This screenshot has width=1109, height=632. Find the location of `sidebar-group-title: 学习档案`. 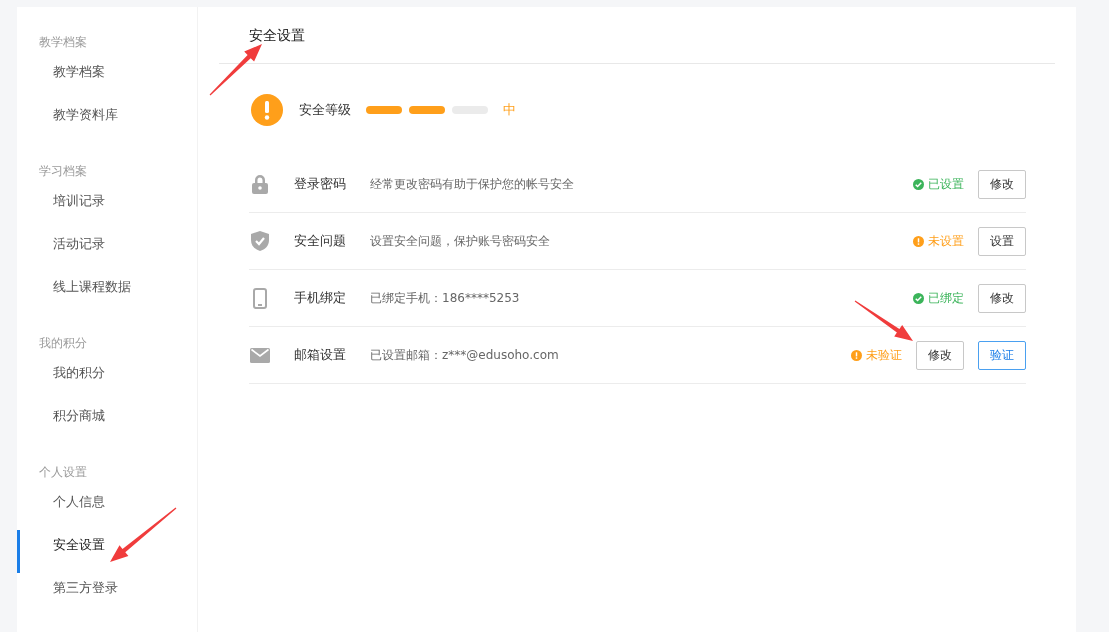

sidebar-group-title: 学习档案 is located at coordinates (63, 171).